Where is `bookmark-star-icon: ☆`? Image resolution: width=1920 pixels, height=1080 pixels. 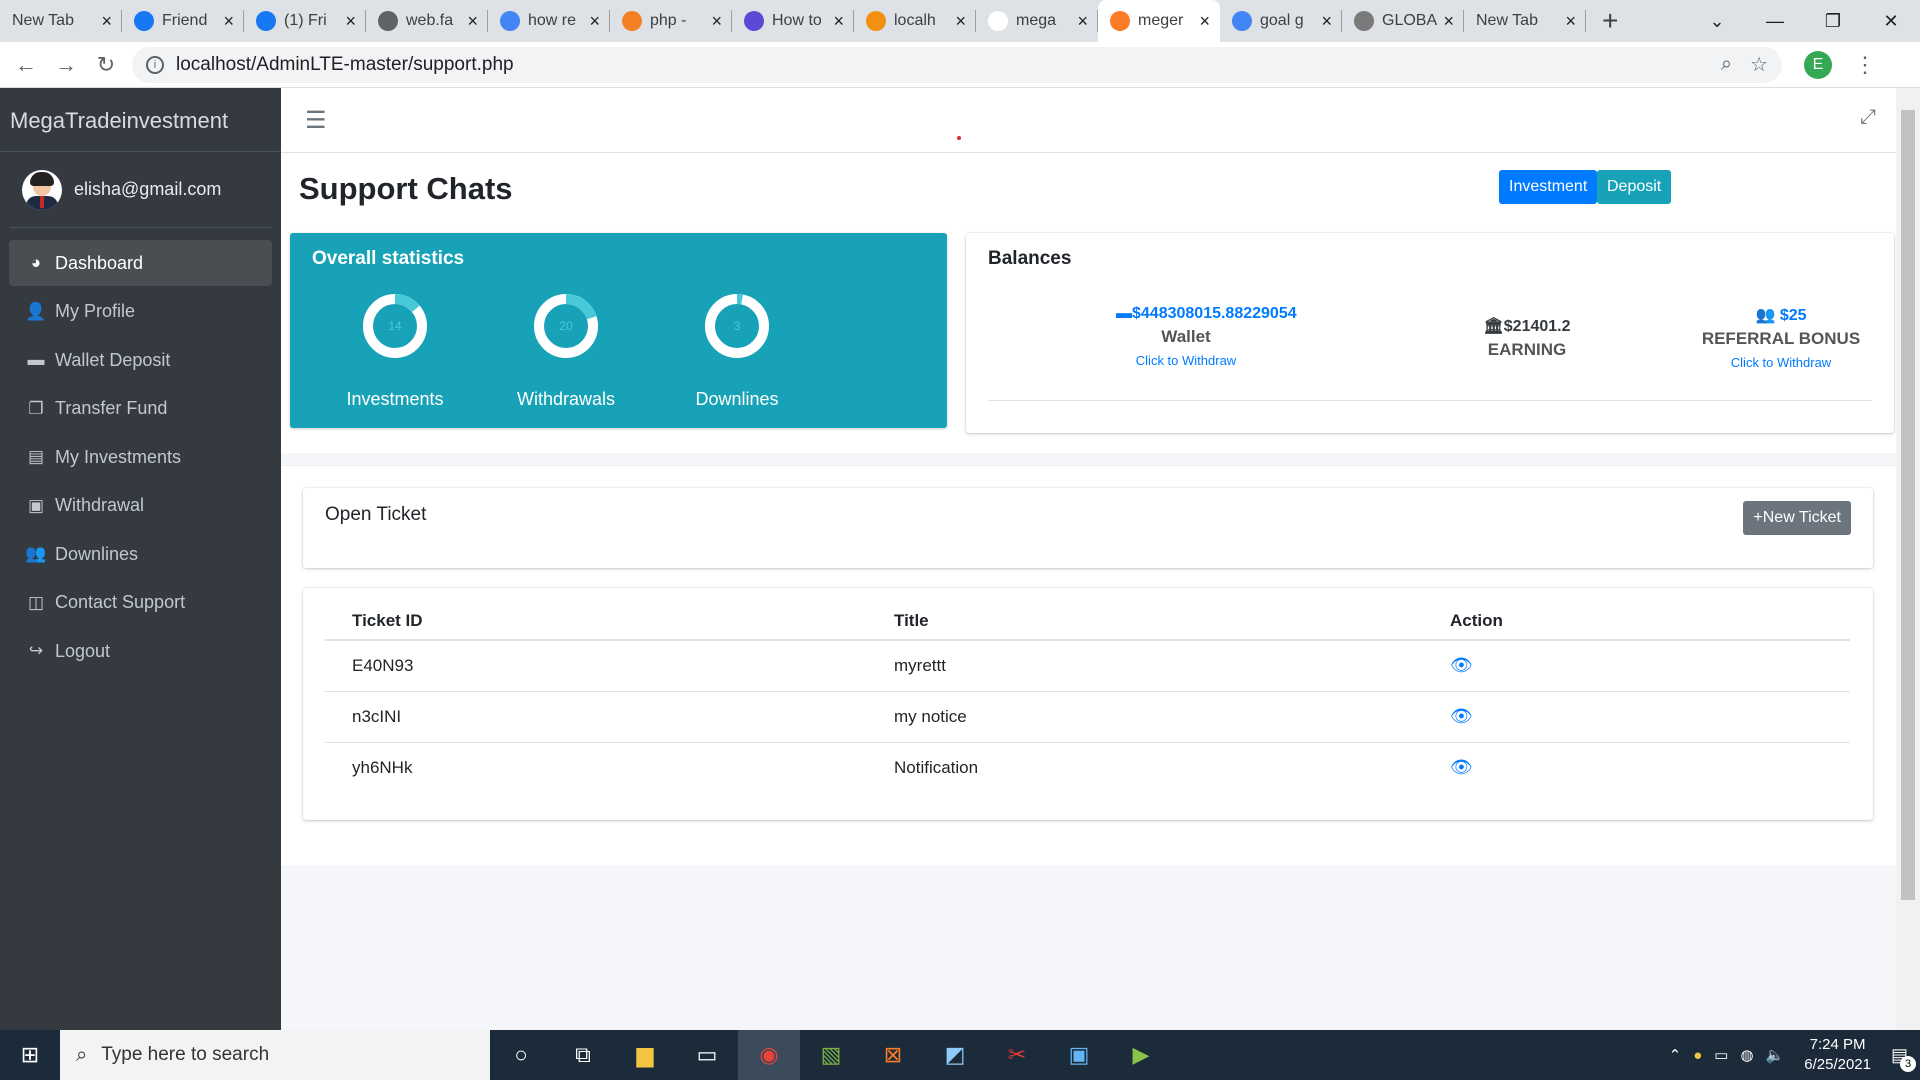
bookmark-star-icon: ☆ is located at coordinates (1759, 64).